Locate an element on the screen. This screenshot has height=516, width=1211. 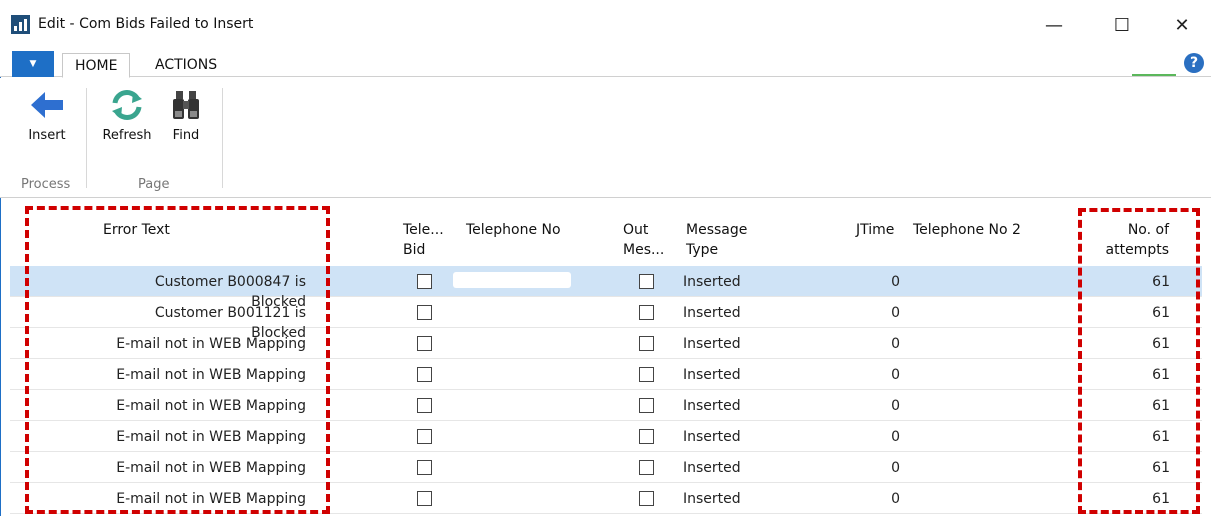
insert-button: Insert is located at coordinates (47, 115).